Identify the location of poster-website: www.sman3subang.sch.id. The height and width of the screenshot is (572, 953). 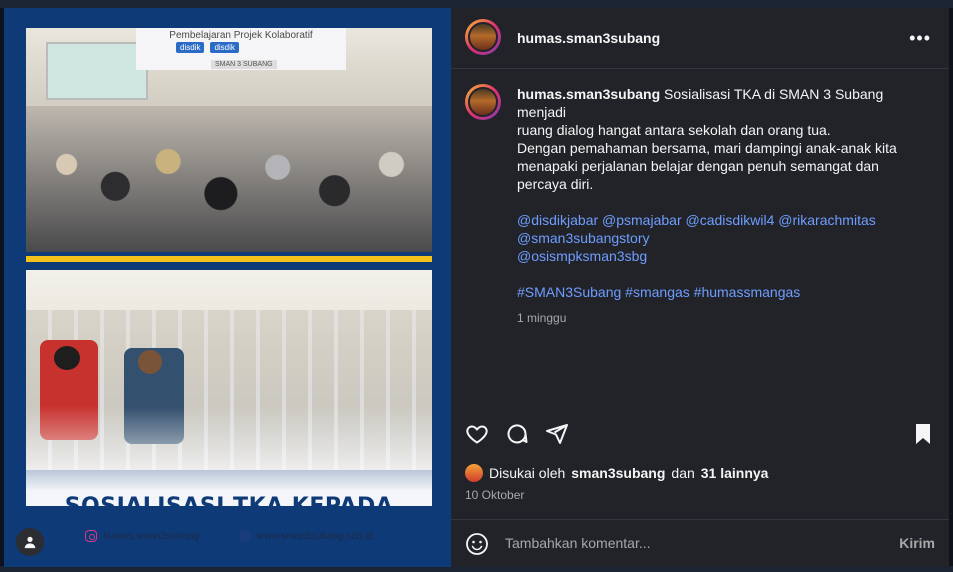
(306, 536).